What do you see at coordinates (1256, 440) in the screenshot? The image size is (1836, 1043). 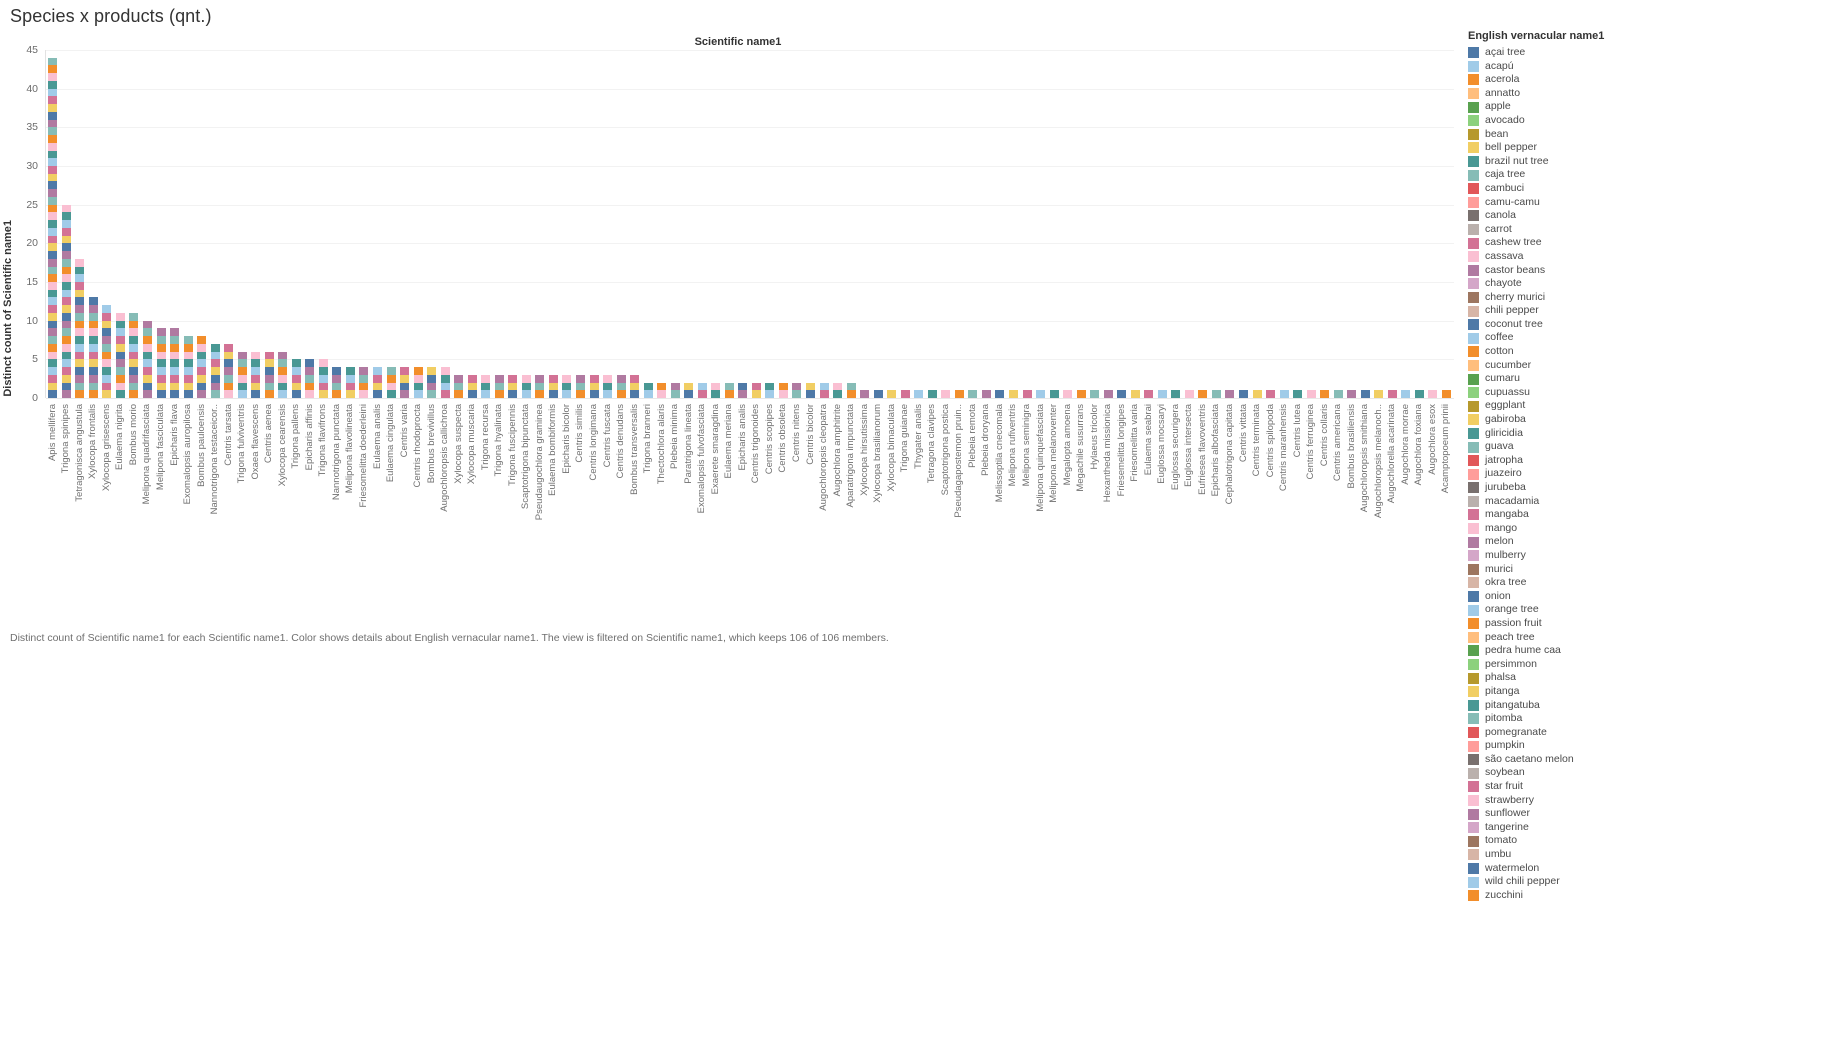 I see `x-axis-label: Centris terminata` at bounding box center [1256, 440].